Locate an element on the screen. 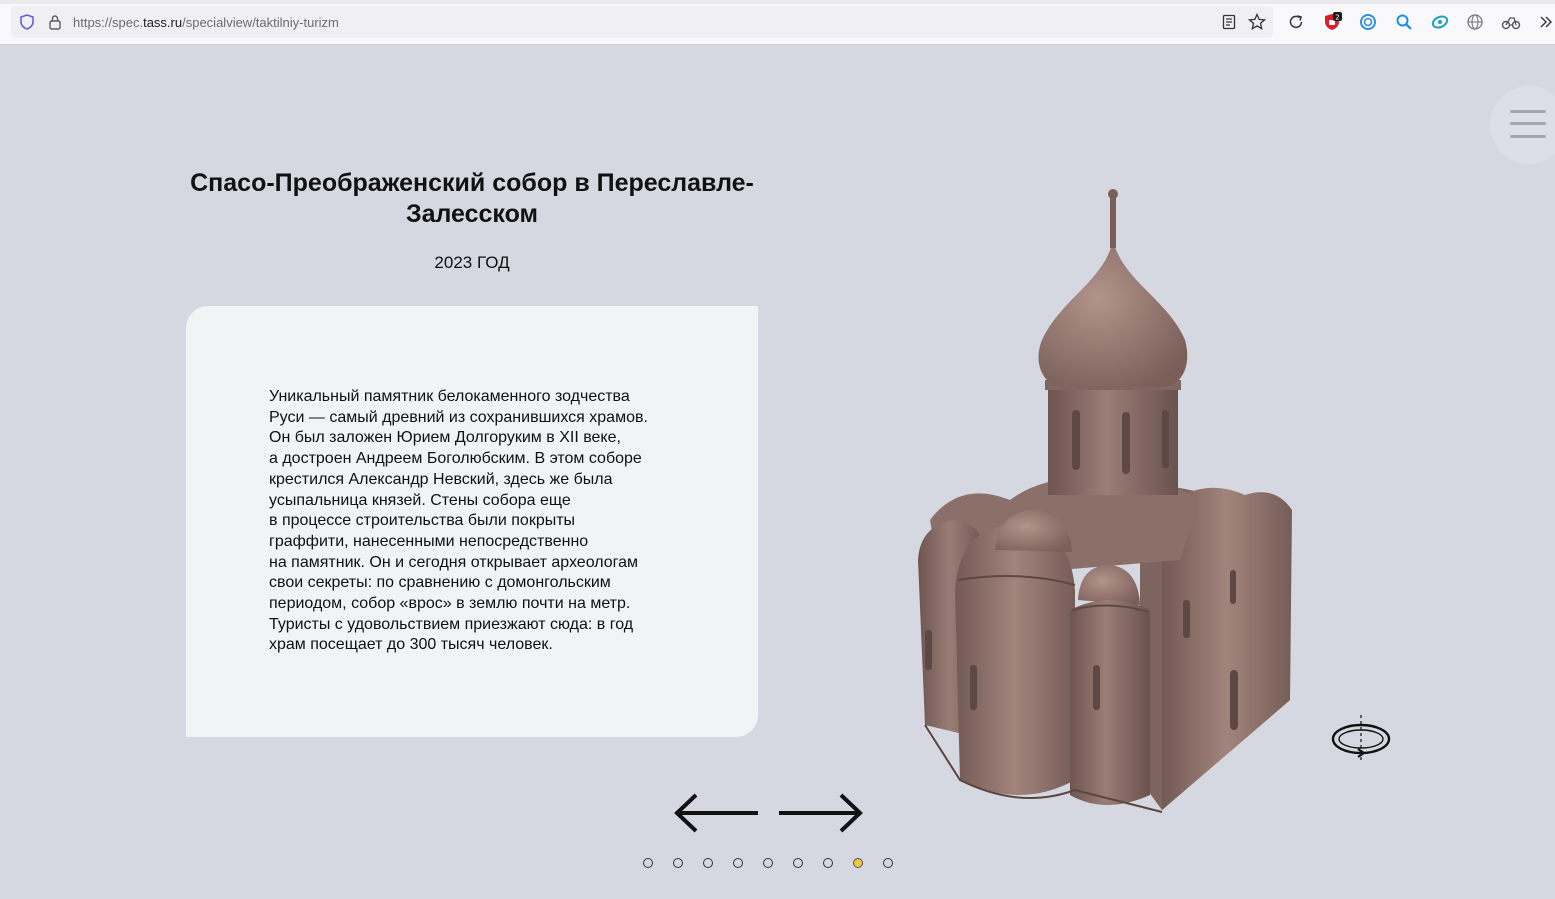 The height and width of the screenshot is (899, 1555). url-host: tass.ru is located at coordinates (163, 22).